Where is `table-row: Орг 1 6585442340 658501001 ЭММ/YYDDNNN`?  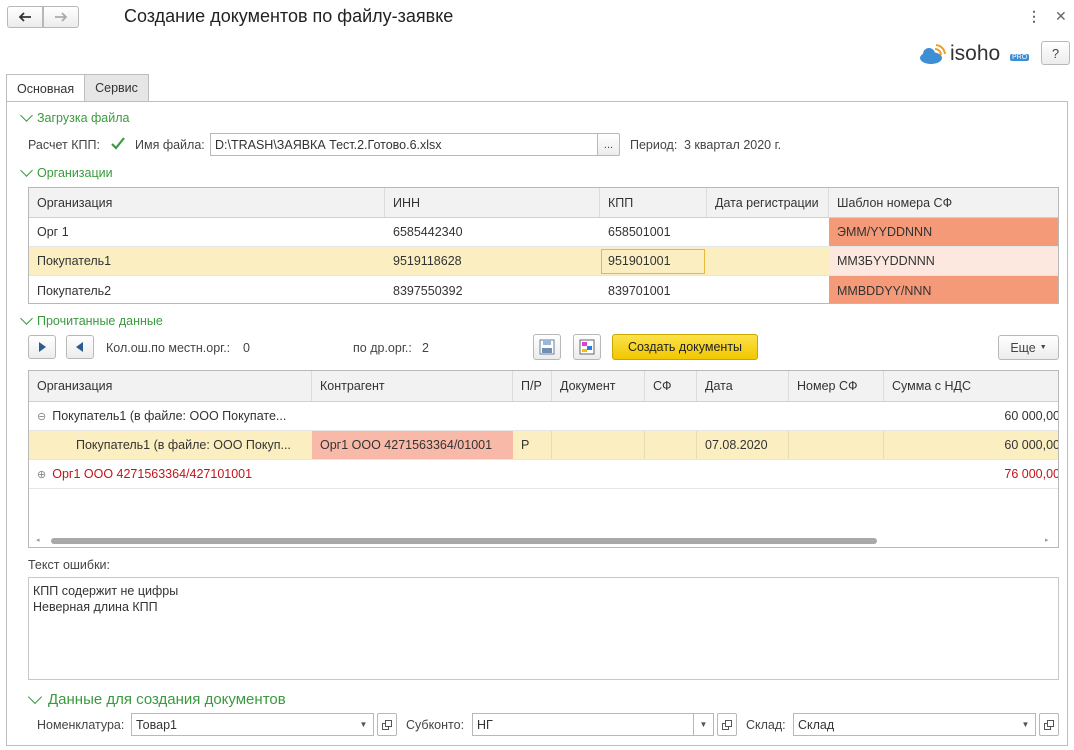 table-row: Орг 1 6585442340 658501001 ЭММ/YYDDNNN is located at coordinates (543, 232).